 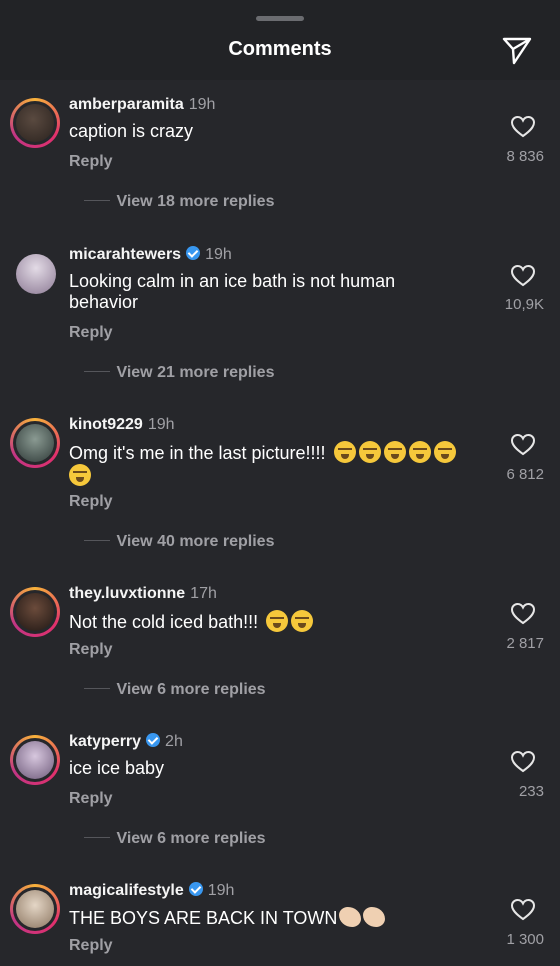 What do you see at coordinates (195, 541) in the screenshot?
I see `view-more-replies-label: View 40 more replies` at bounding box center [195, 541].